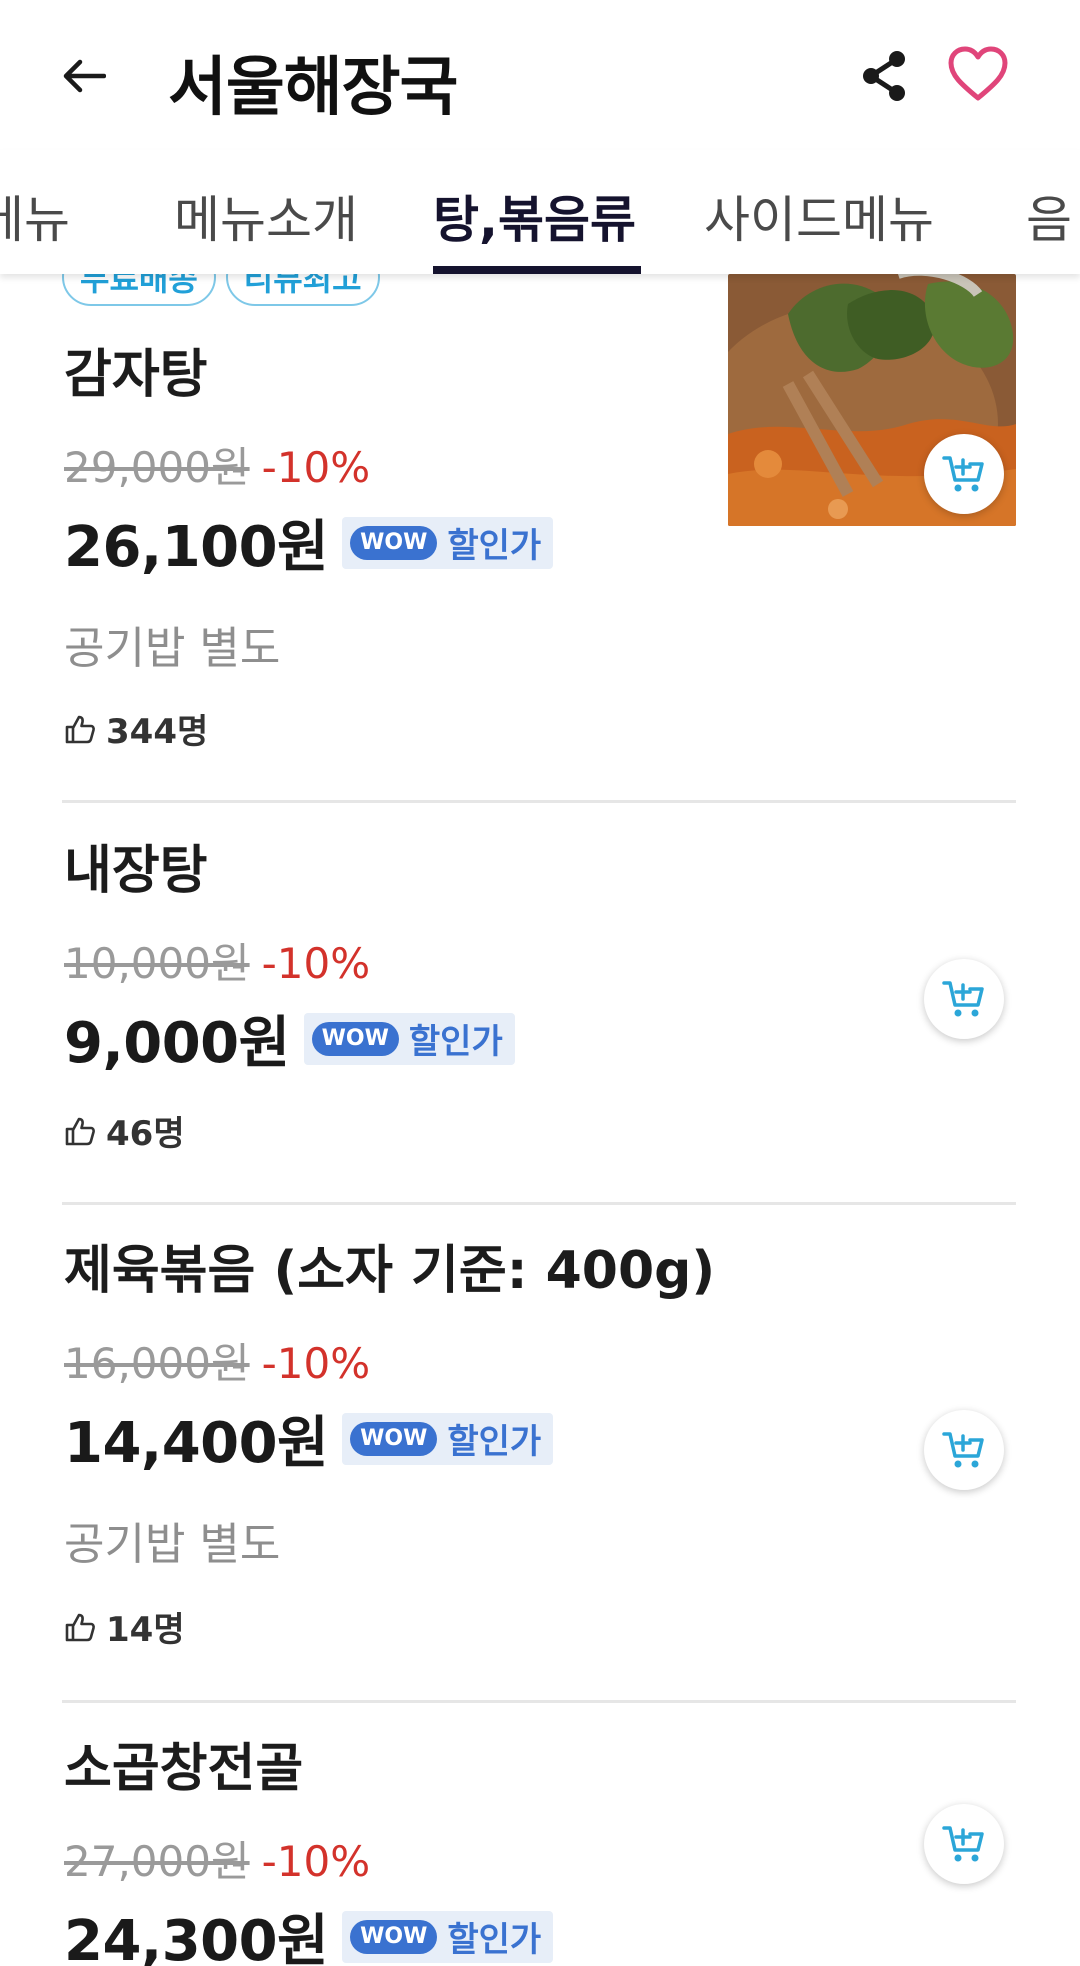  What do you see at coordinates (302, 290) in the screenshot?
I see `best-review-badge: 리뷰최고` at bounding box center [302, 290].